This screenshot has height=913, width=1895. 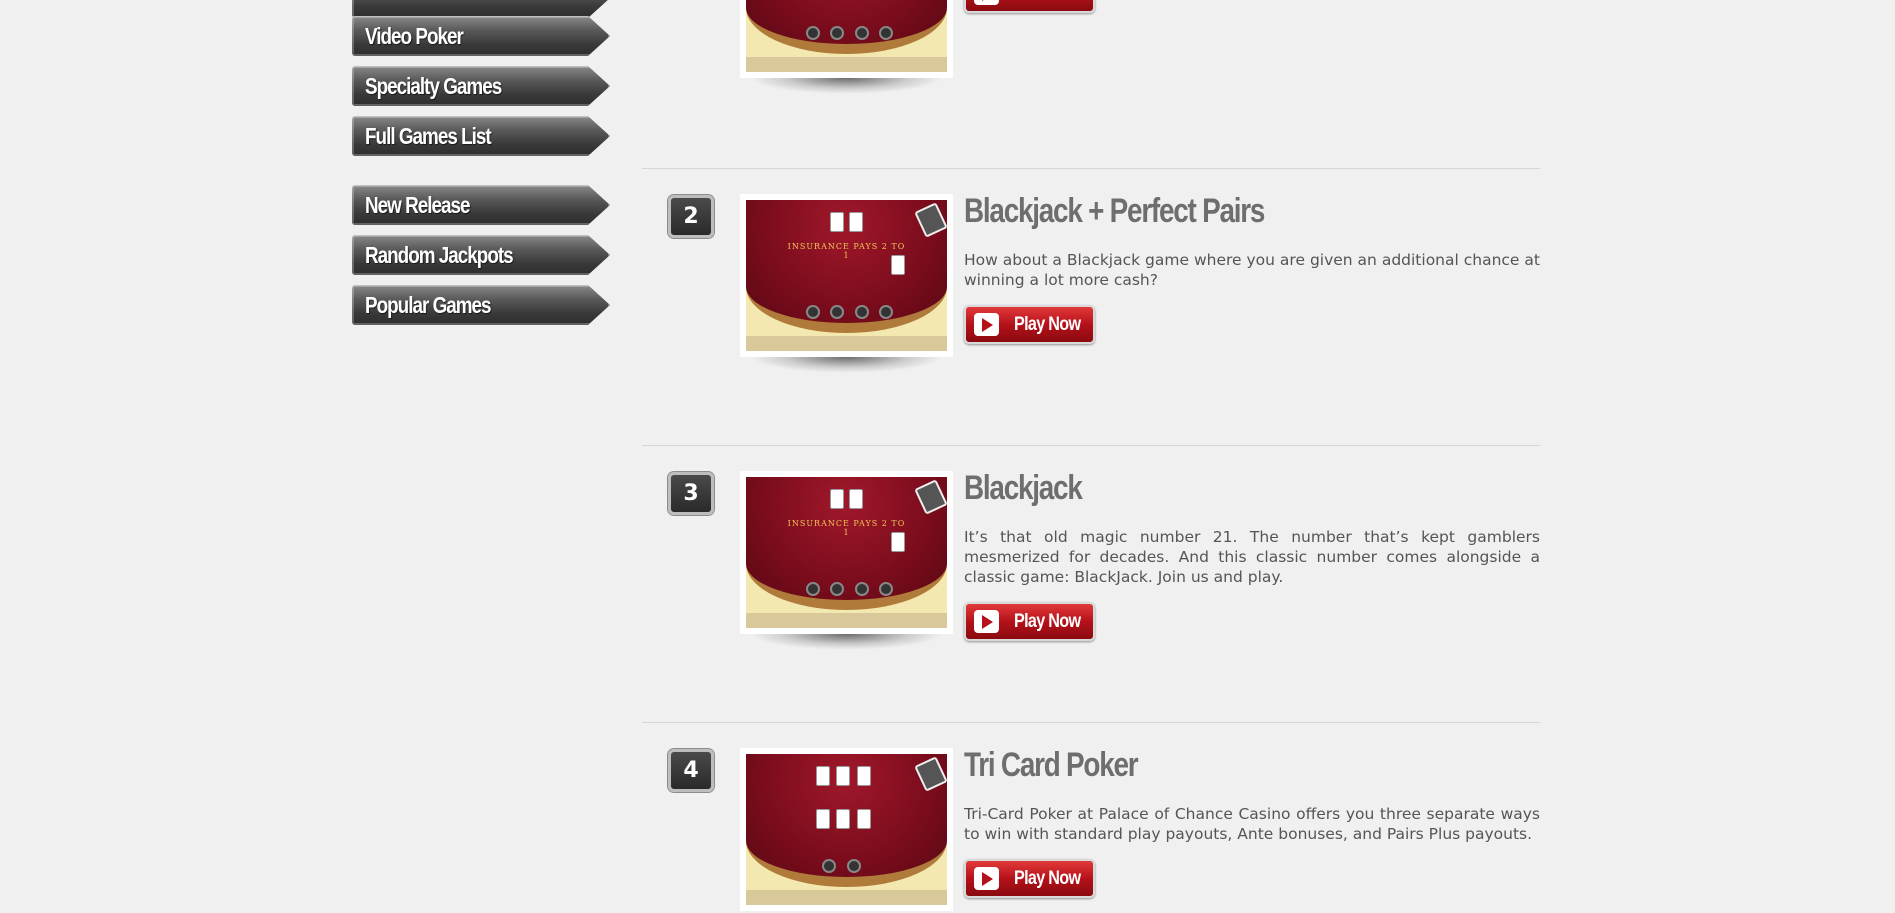 I want to click on sidebar-item-video-poker: Video Poker, so click(x=481, y=36).